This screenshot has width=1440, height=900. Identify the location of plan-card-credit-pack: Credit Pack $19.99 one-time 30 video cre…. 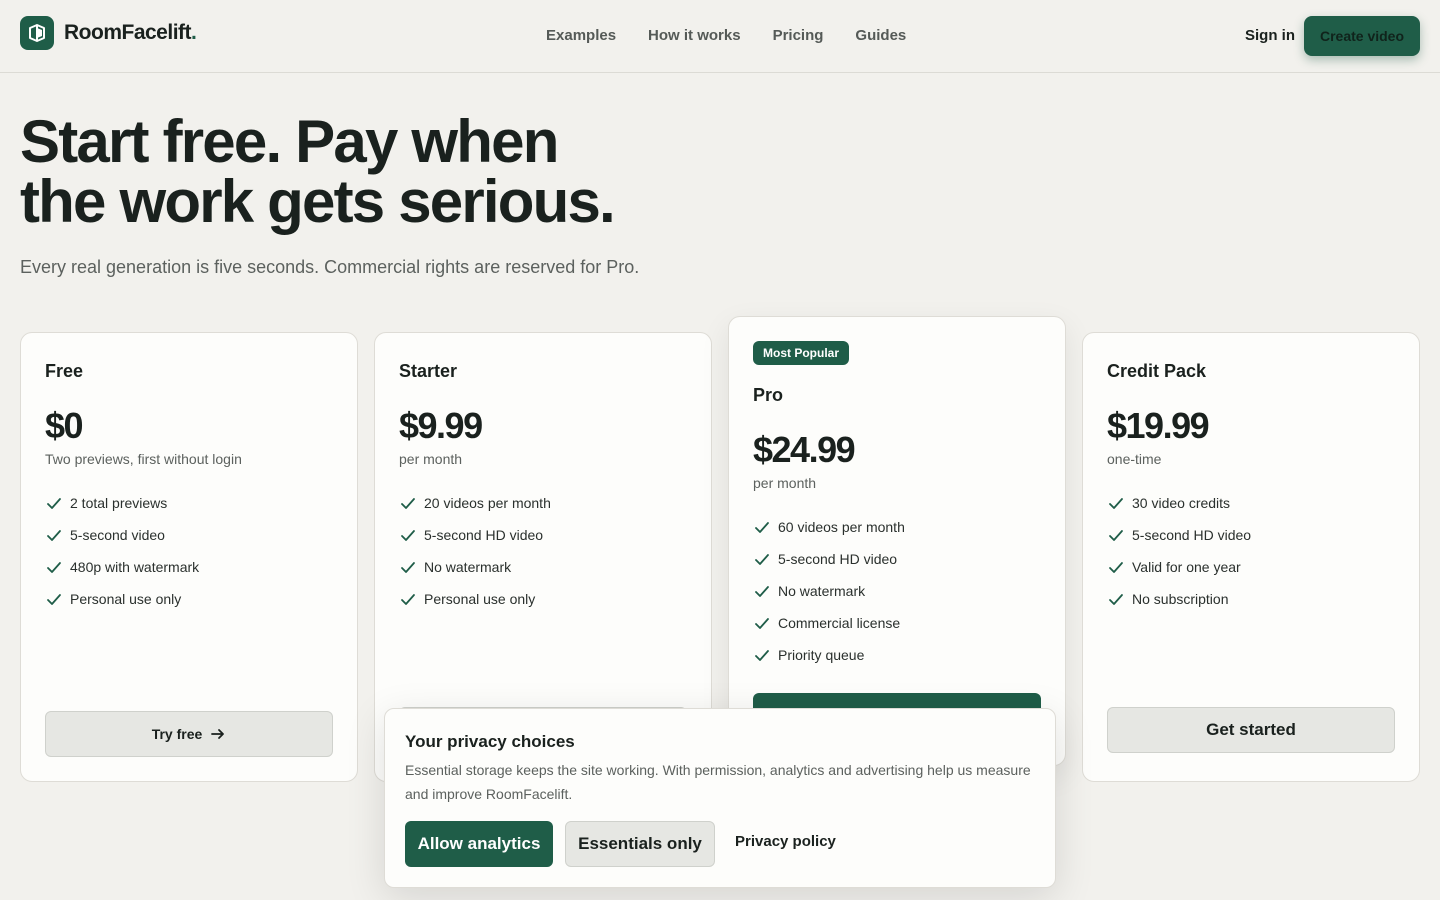
(1251, 557).